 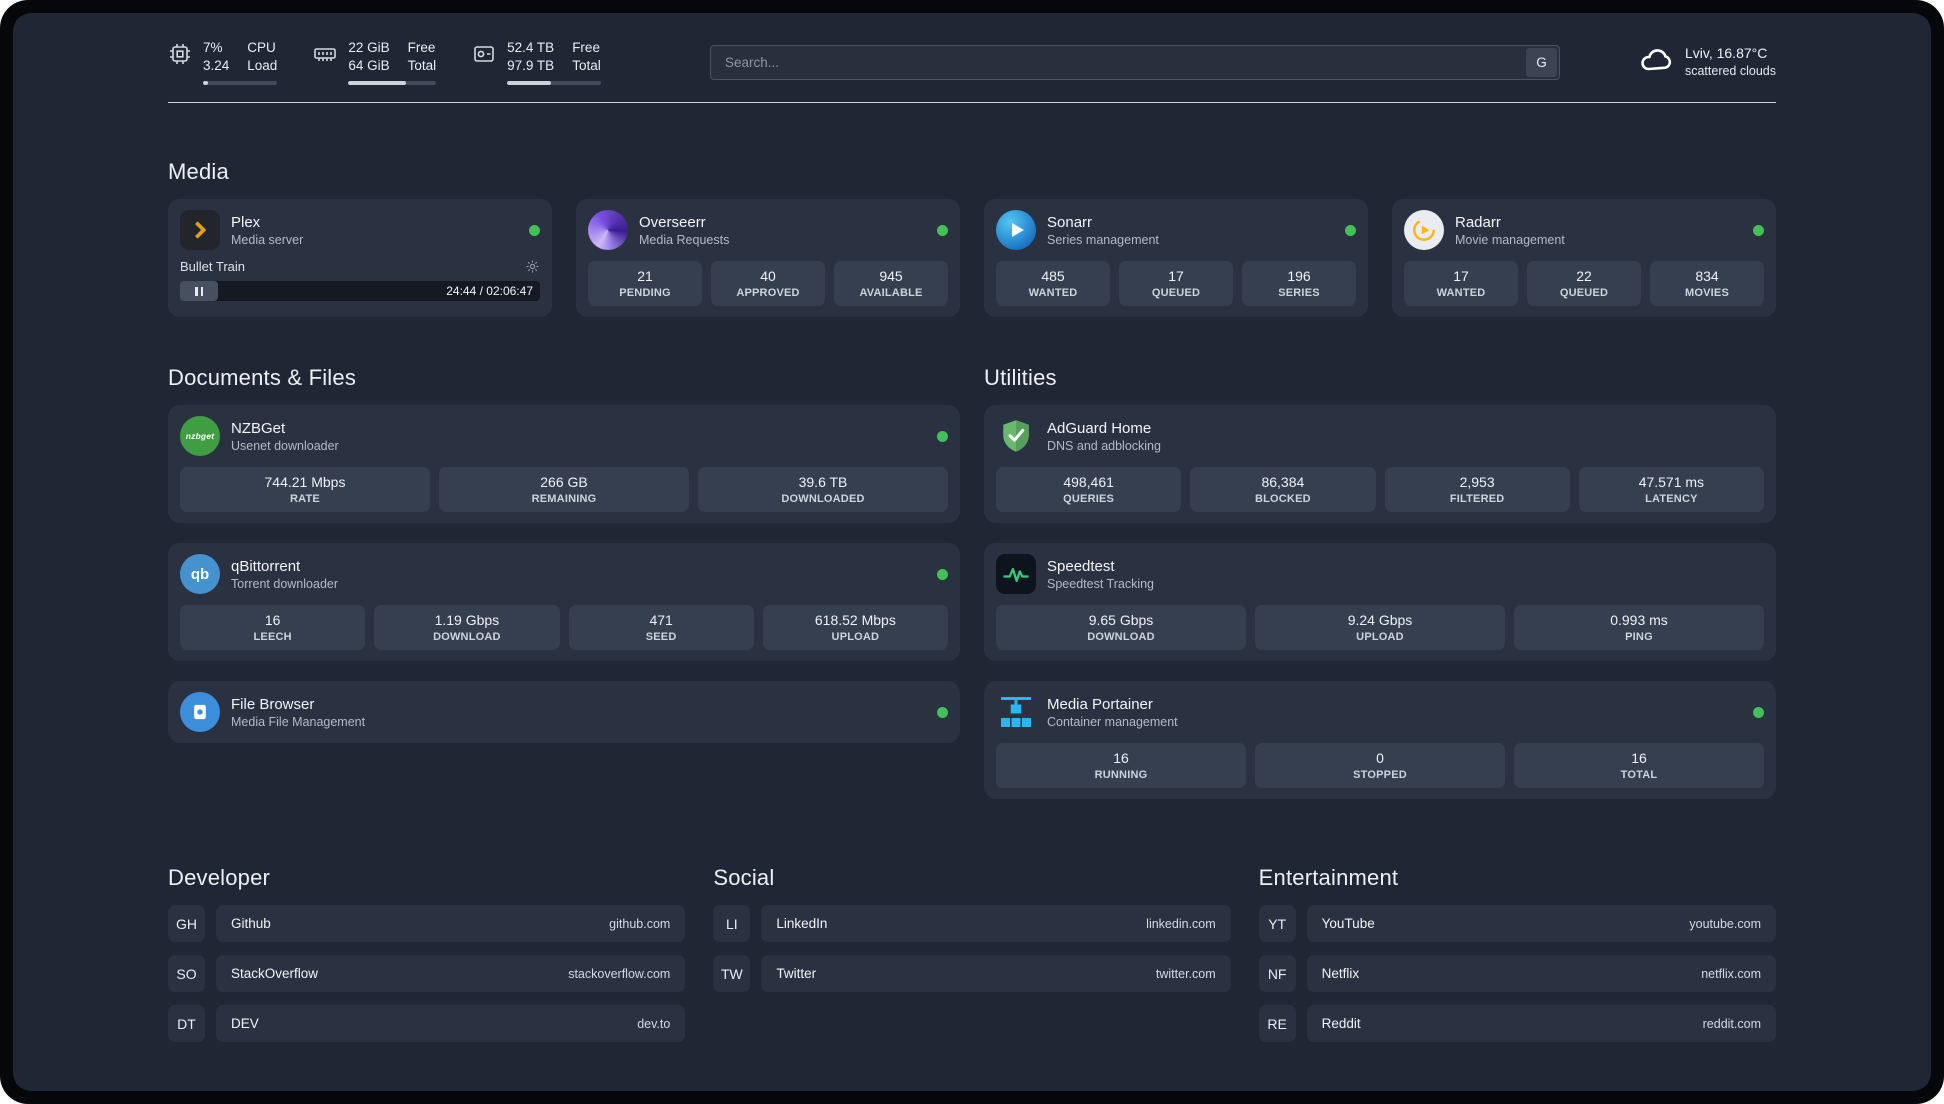 I want to click on app-name: Radarr, so click(x=1478, y=222).